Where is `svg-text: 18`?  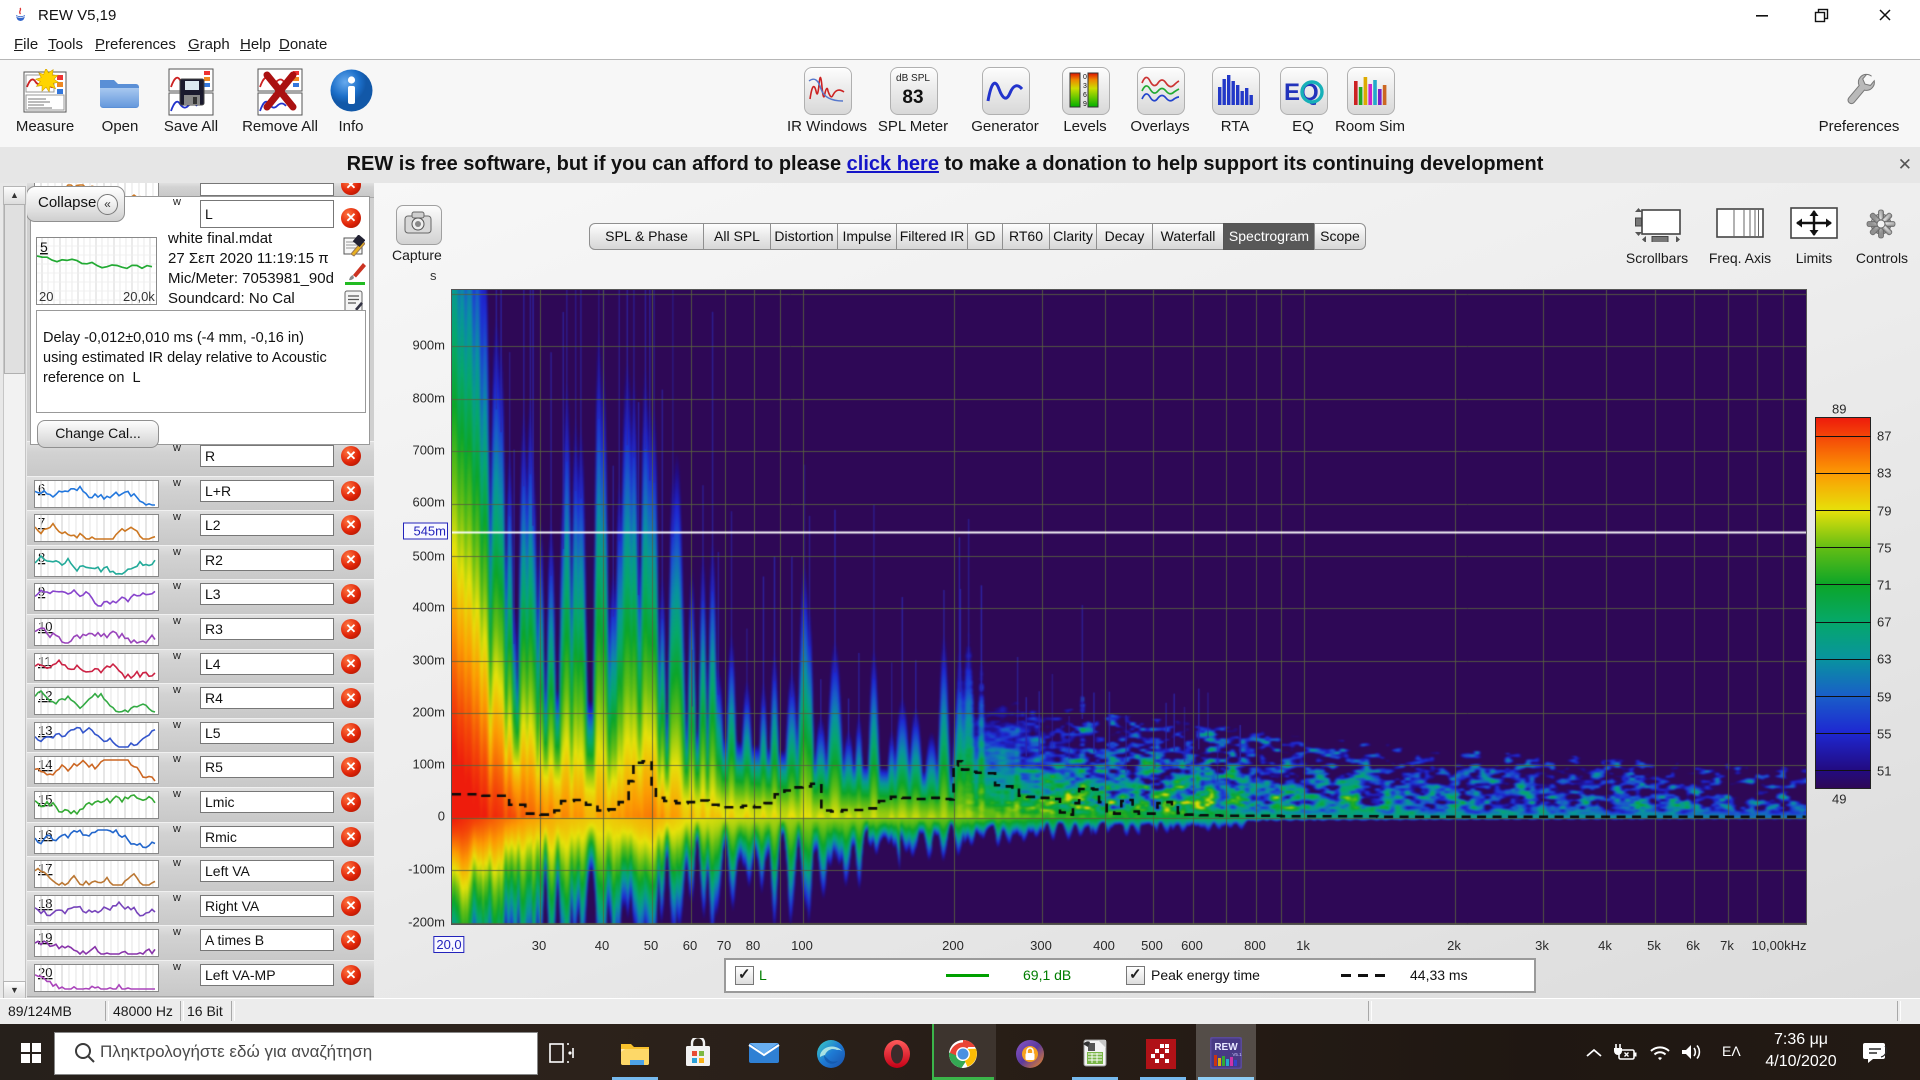
svg-text: 18 is located at coordinates (45, 903).